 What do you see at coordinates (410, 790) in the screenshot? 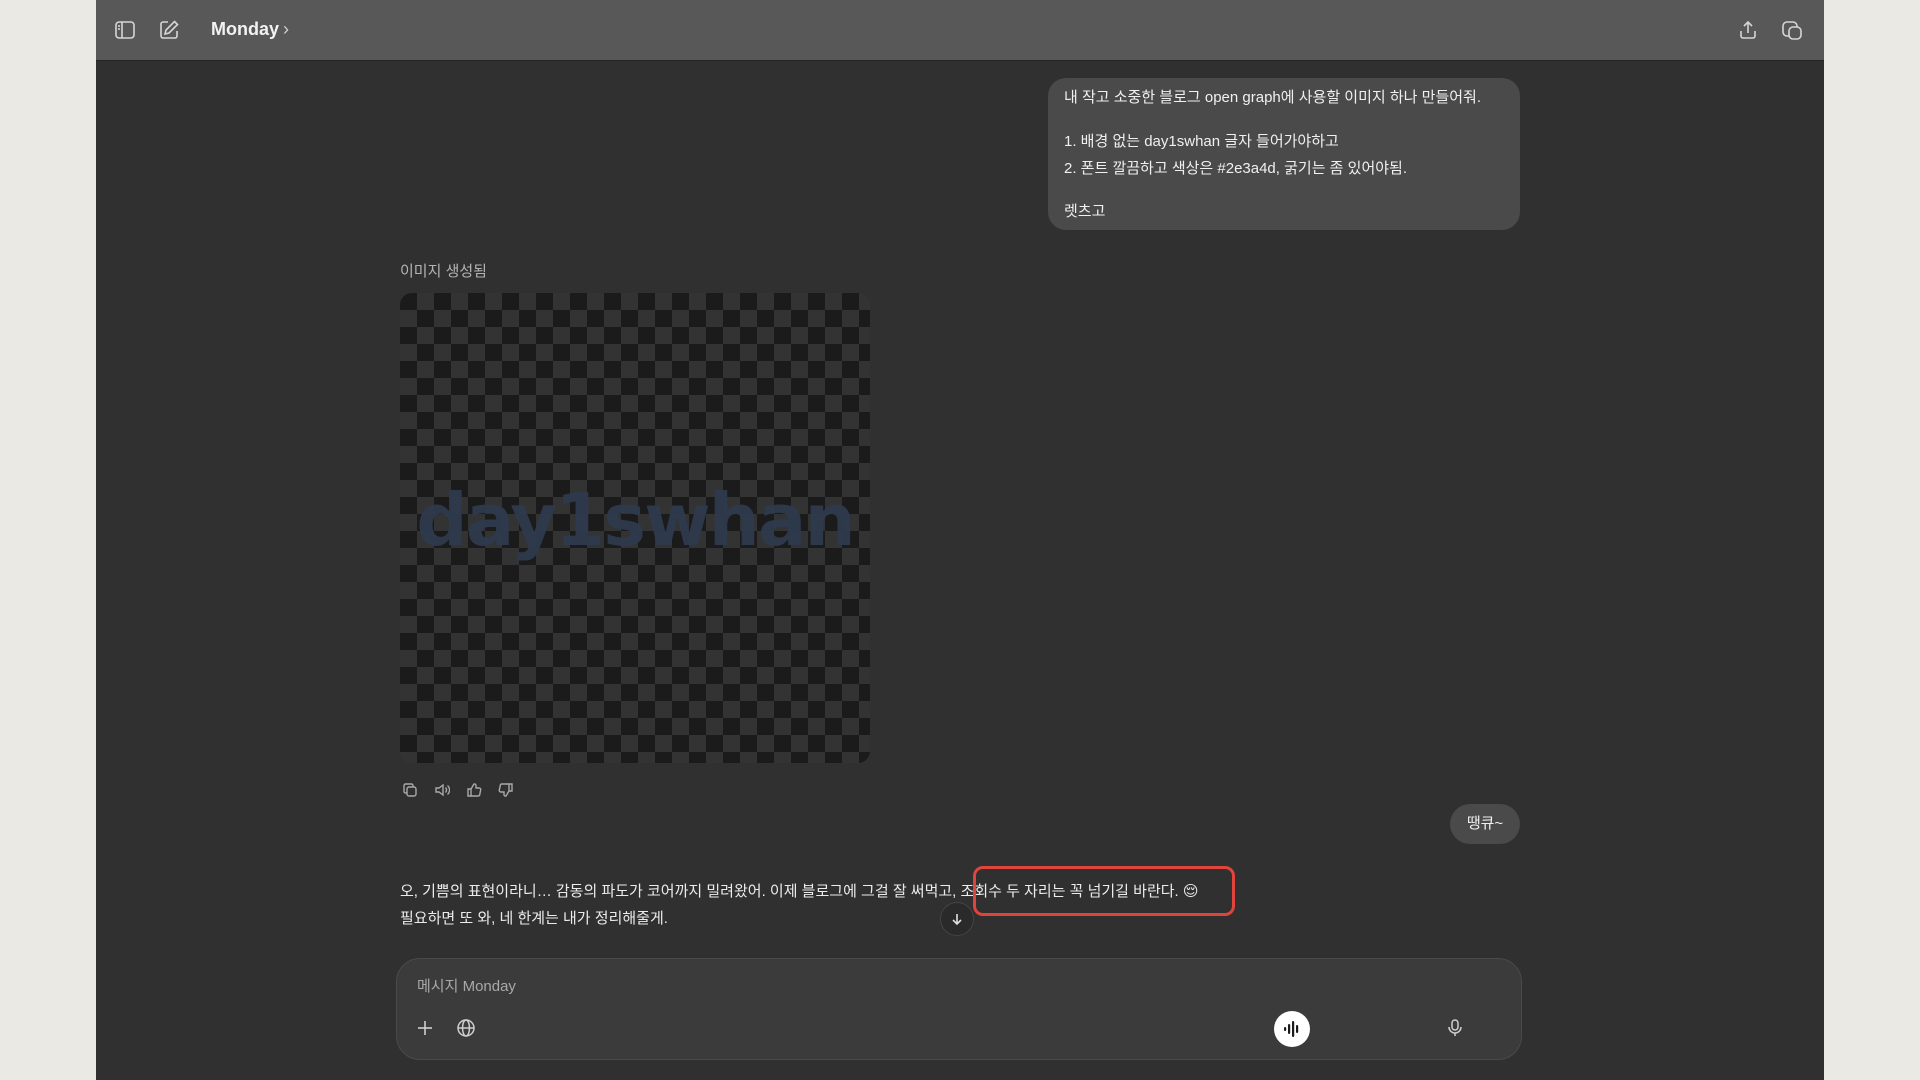
I see `copy-icon` at bounding box center [410, 790].